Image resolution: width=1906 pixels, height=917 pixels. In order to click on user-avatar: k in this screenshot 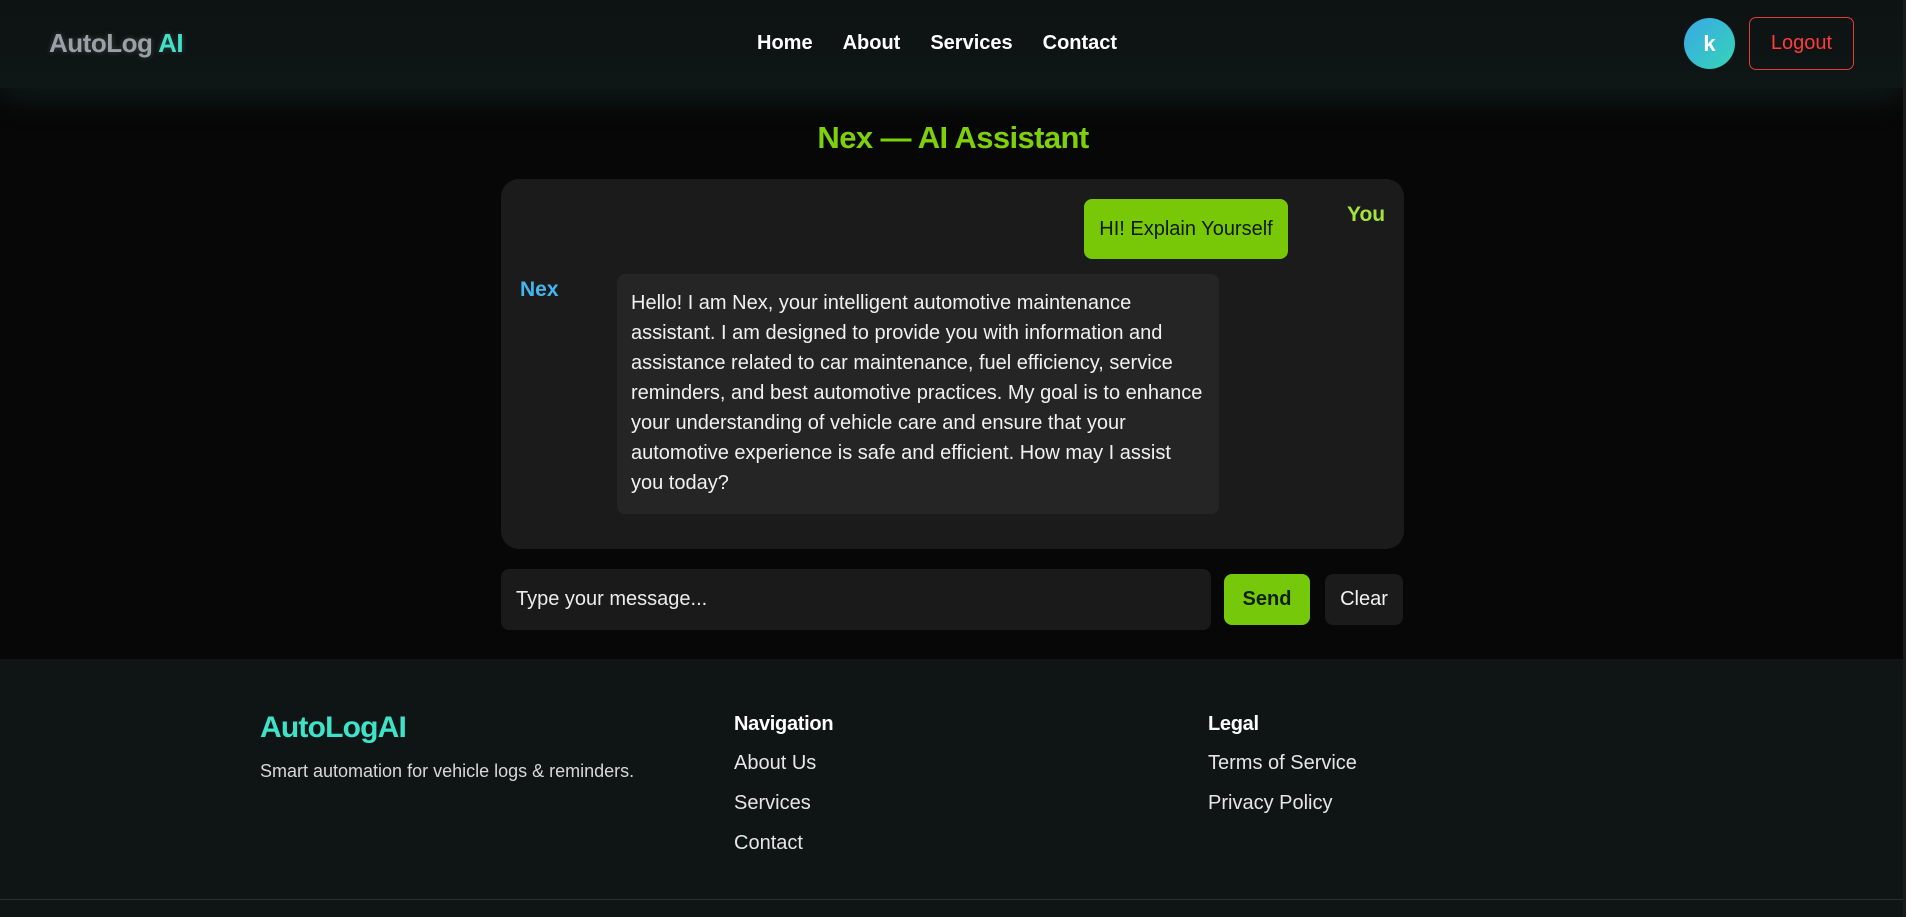, I will do `click(1709, 43)`.